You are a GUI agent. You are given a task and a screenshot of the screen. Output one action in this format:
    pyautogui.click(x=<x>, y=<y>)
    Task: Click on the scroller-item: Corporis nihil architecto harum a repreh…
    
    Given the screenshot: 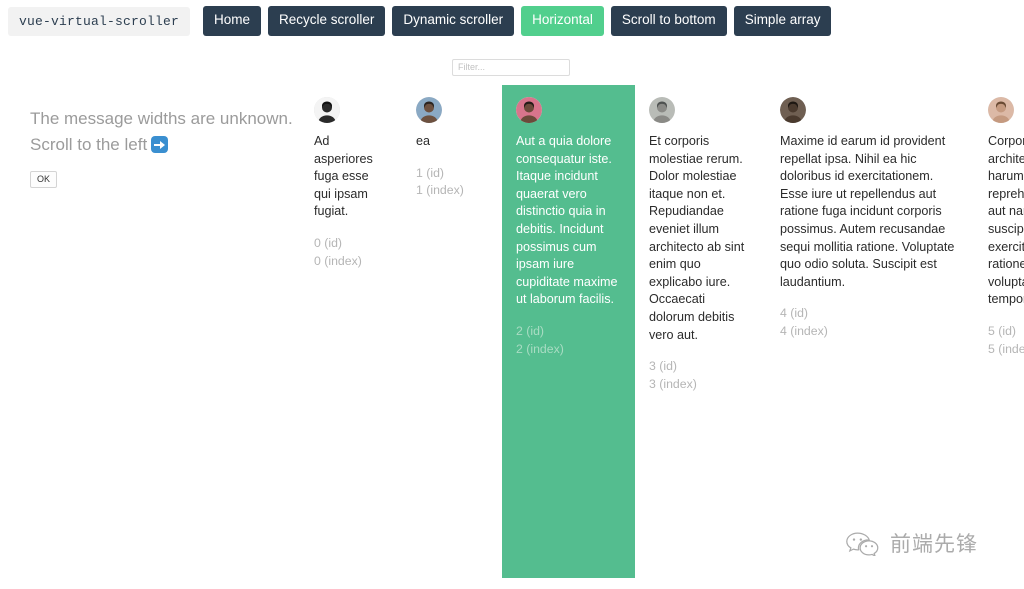 What is the action you would take?
    pyautogui.click(x=999, y=331)
    